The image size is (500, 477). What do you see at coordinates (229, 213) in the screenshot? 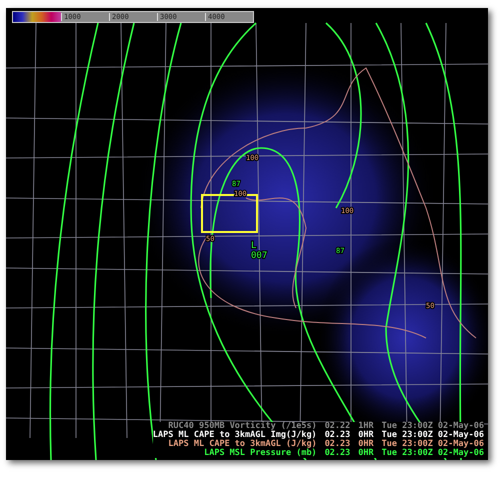
I see `highlight-rectangle` at bounding box center [229, 213].